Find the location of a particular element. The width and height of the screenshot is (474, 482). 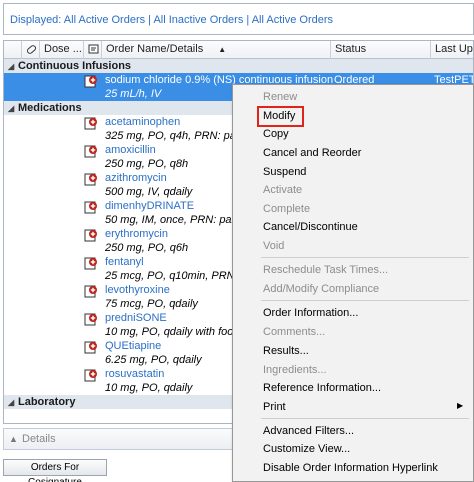

order-name: dimenhyDRINATE is located at coordinates (149, 206).